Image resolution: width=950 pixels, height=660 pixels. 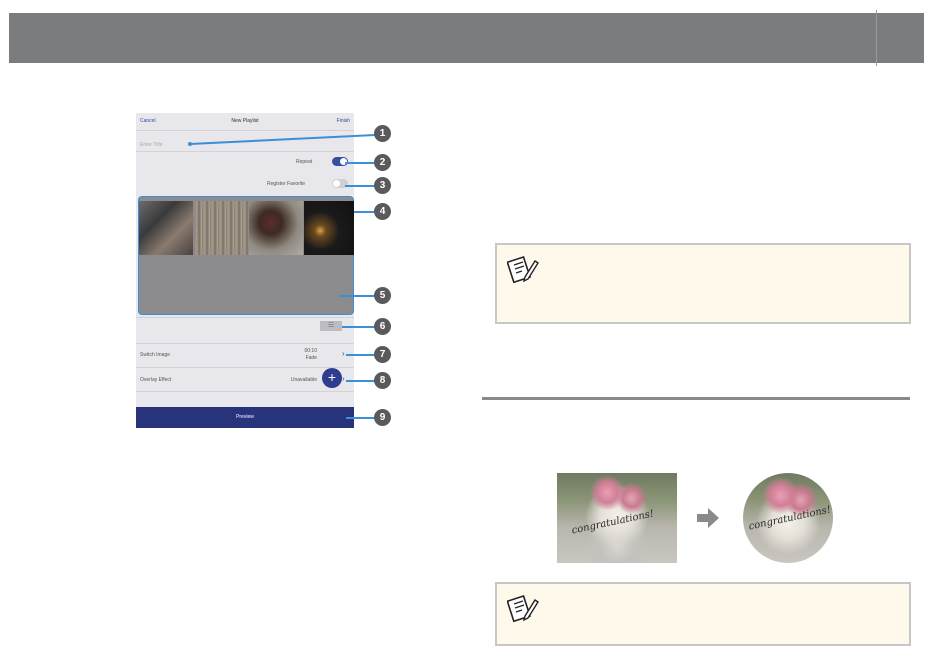 What do you see at coordinates (303, 380) in the screenshot?
I see `overlay-effect-value: Unavailable` at bounding box center [303, 380].